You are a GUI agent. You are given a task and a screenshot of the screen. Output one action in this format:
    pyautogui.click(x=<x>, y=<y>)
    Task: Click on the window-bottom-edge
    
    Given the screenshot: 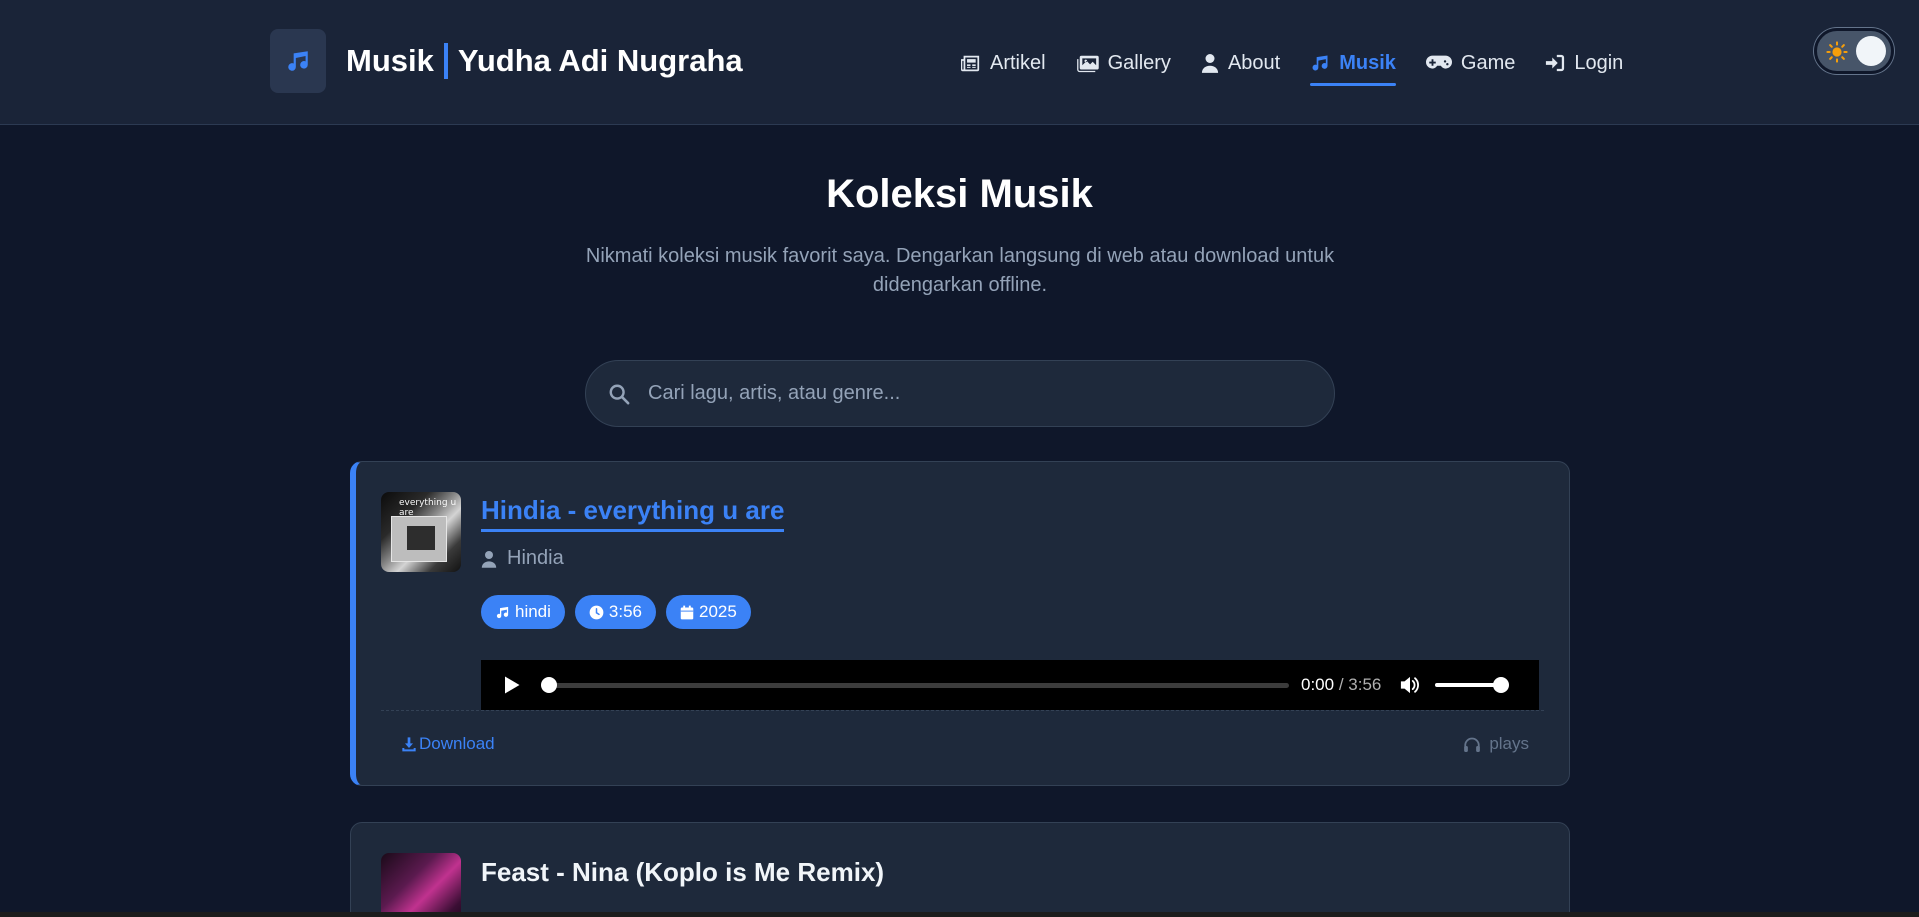 What is the action you would take?
    pyautogui.click(x=959, y=914)
    